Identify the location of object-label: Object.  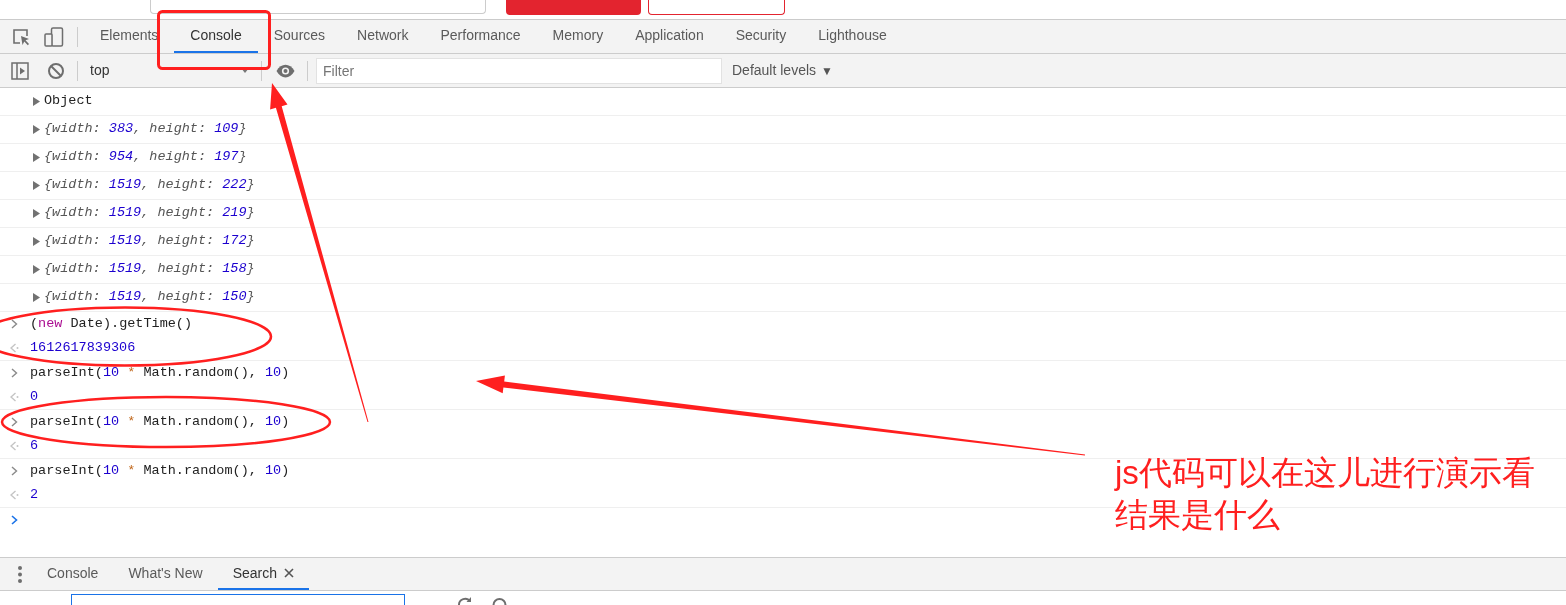
(68, 101).